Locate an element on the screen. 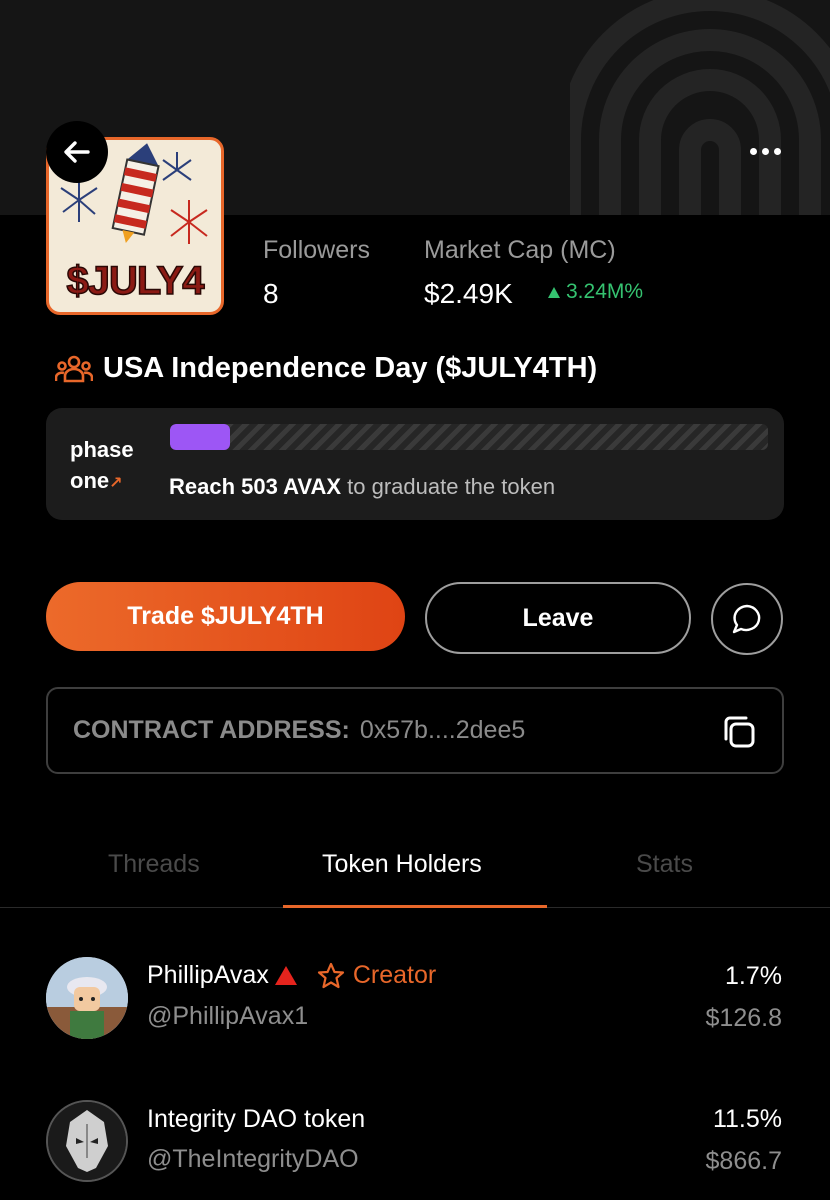 The height and width of the screenshot is (1200, 830). market-cap-label: Market Cap (MC) is located at coordinates (520, 250).